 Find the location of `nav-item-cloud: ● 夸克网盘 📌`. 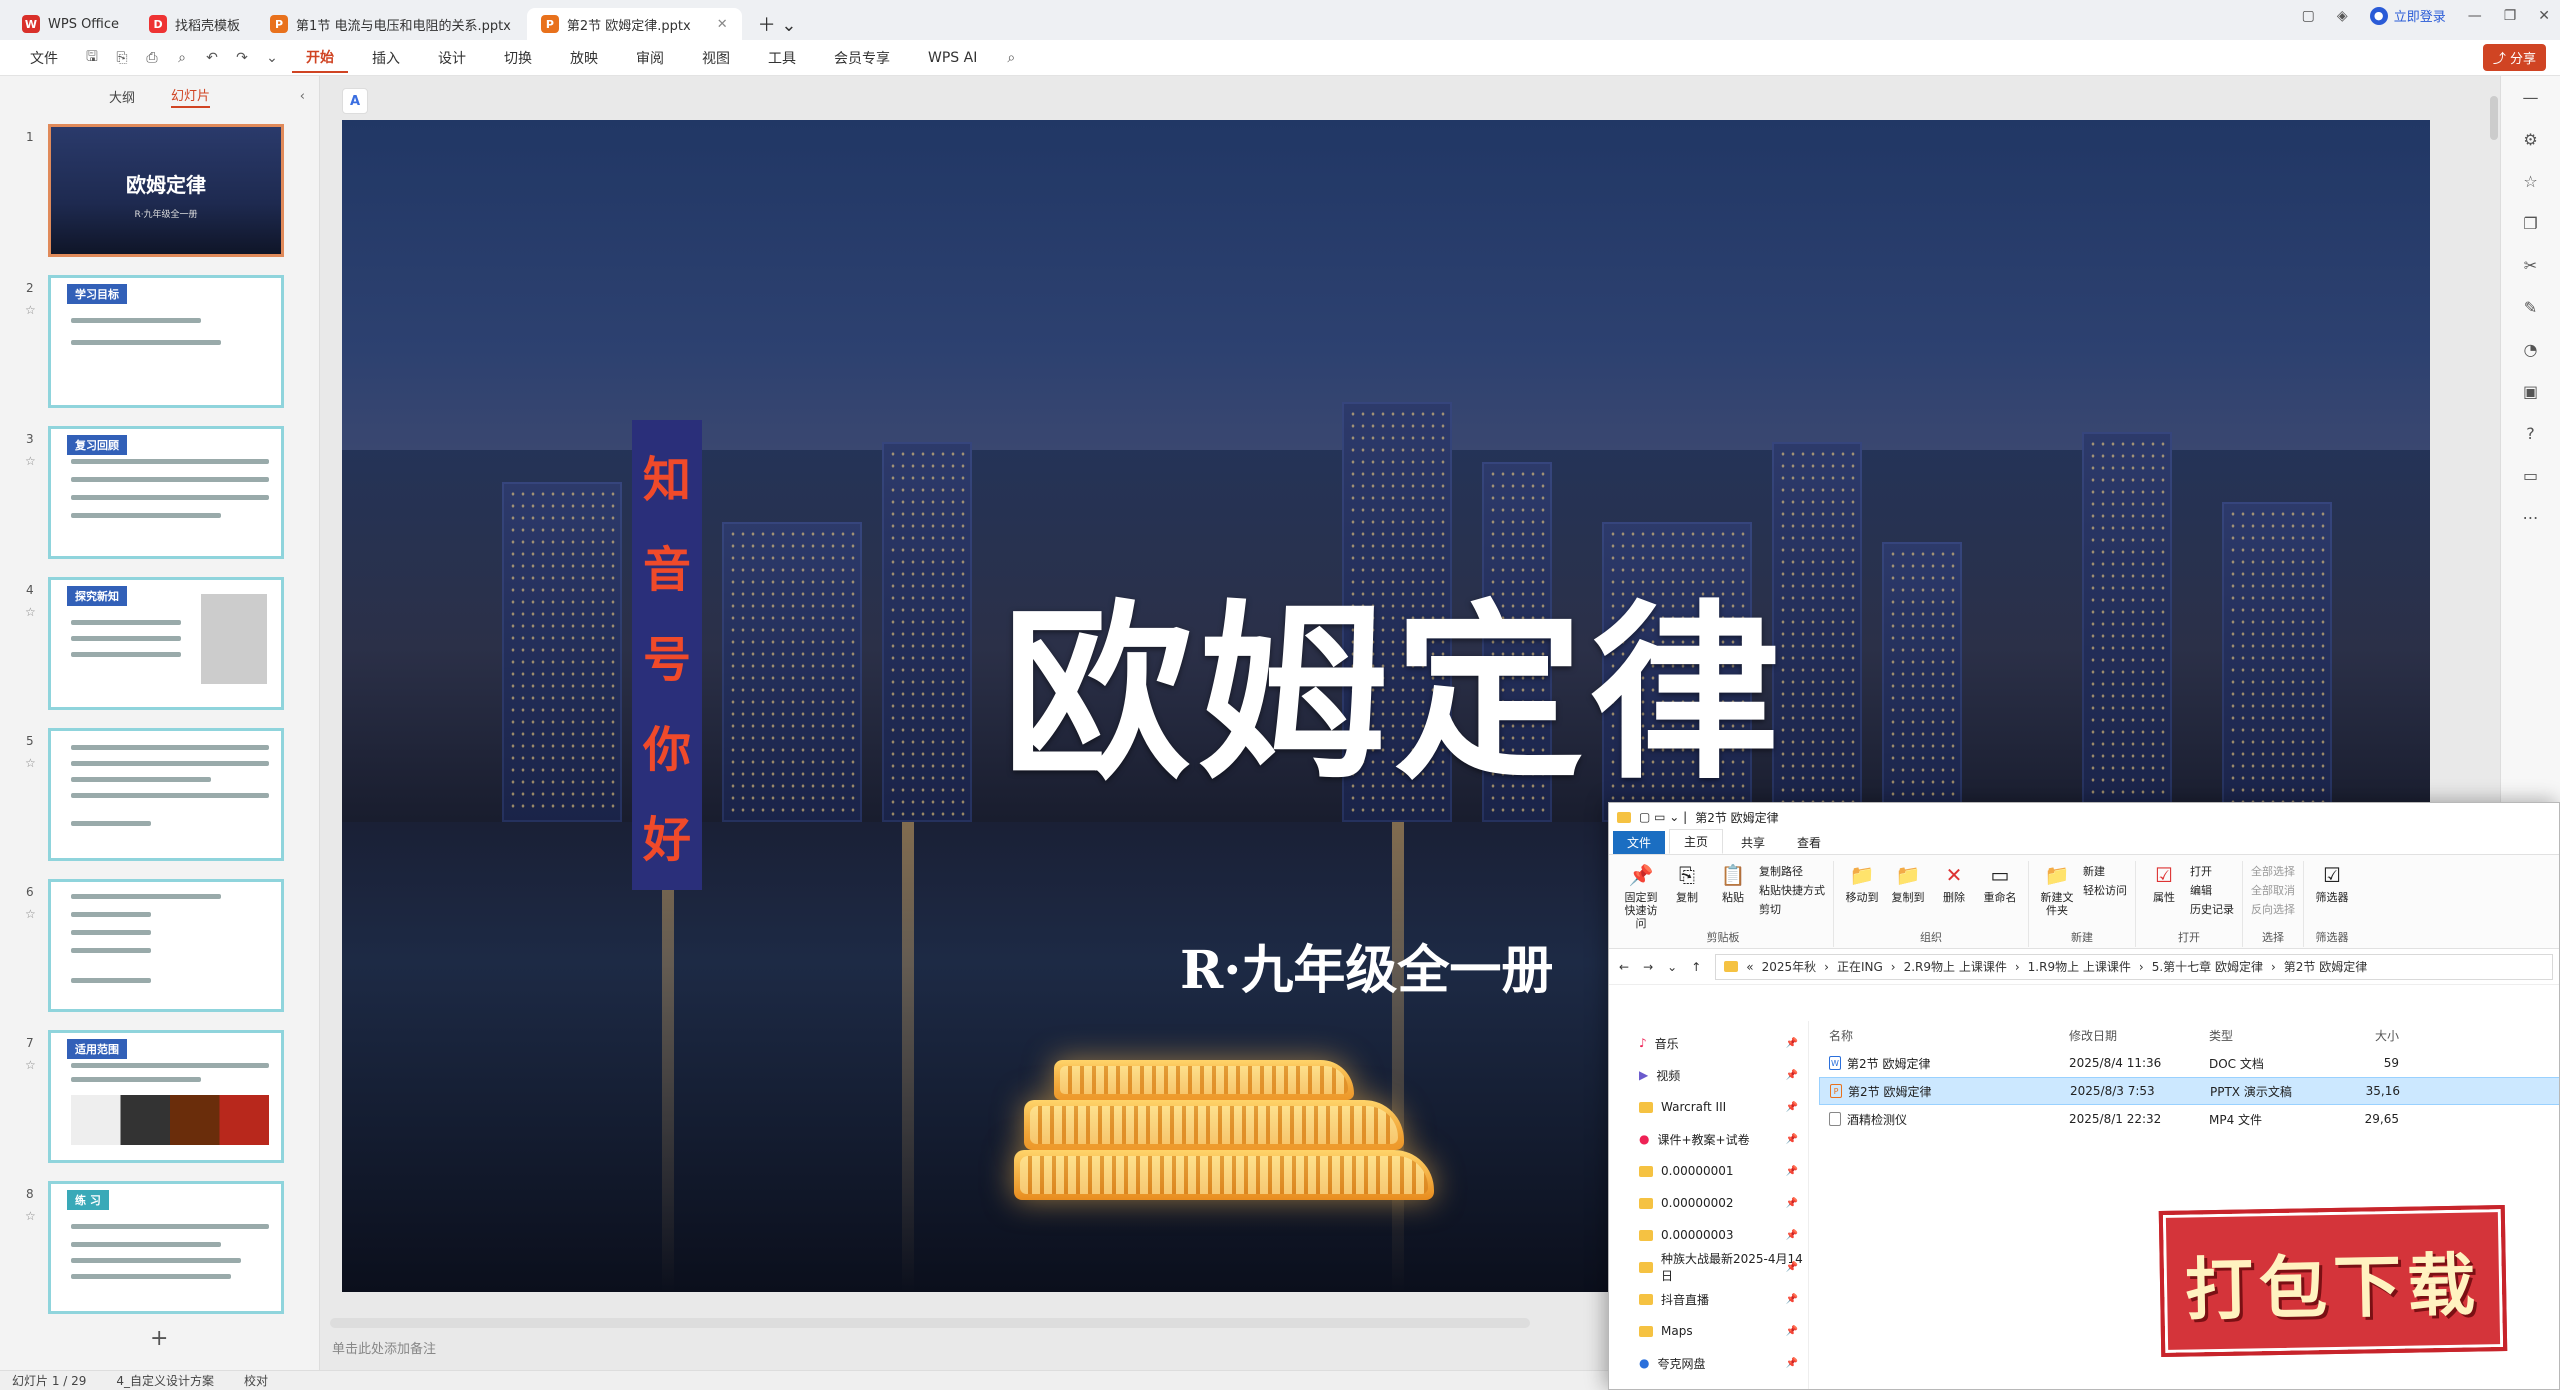

nav-item-cloud: ● 夸克网盘 📌 is located at coordinates (1708, 1363).